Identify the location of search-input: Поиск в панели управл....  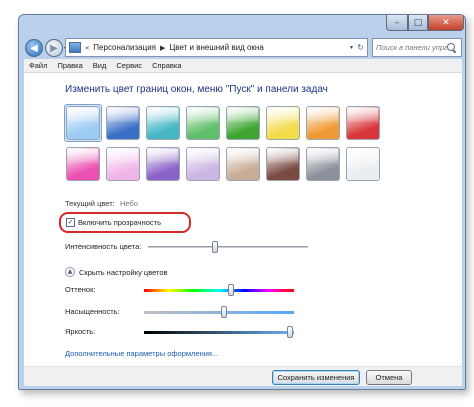
(411, 47).